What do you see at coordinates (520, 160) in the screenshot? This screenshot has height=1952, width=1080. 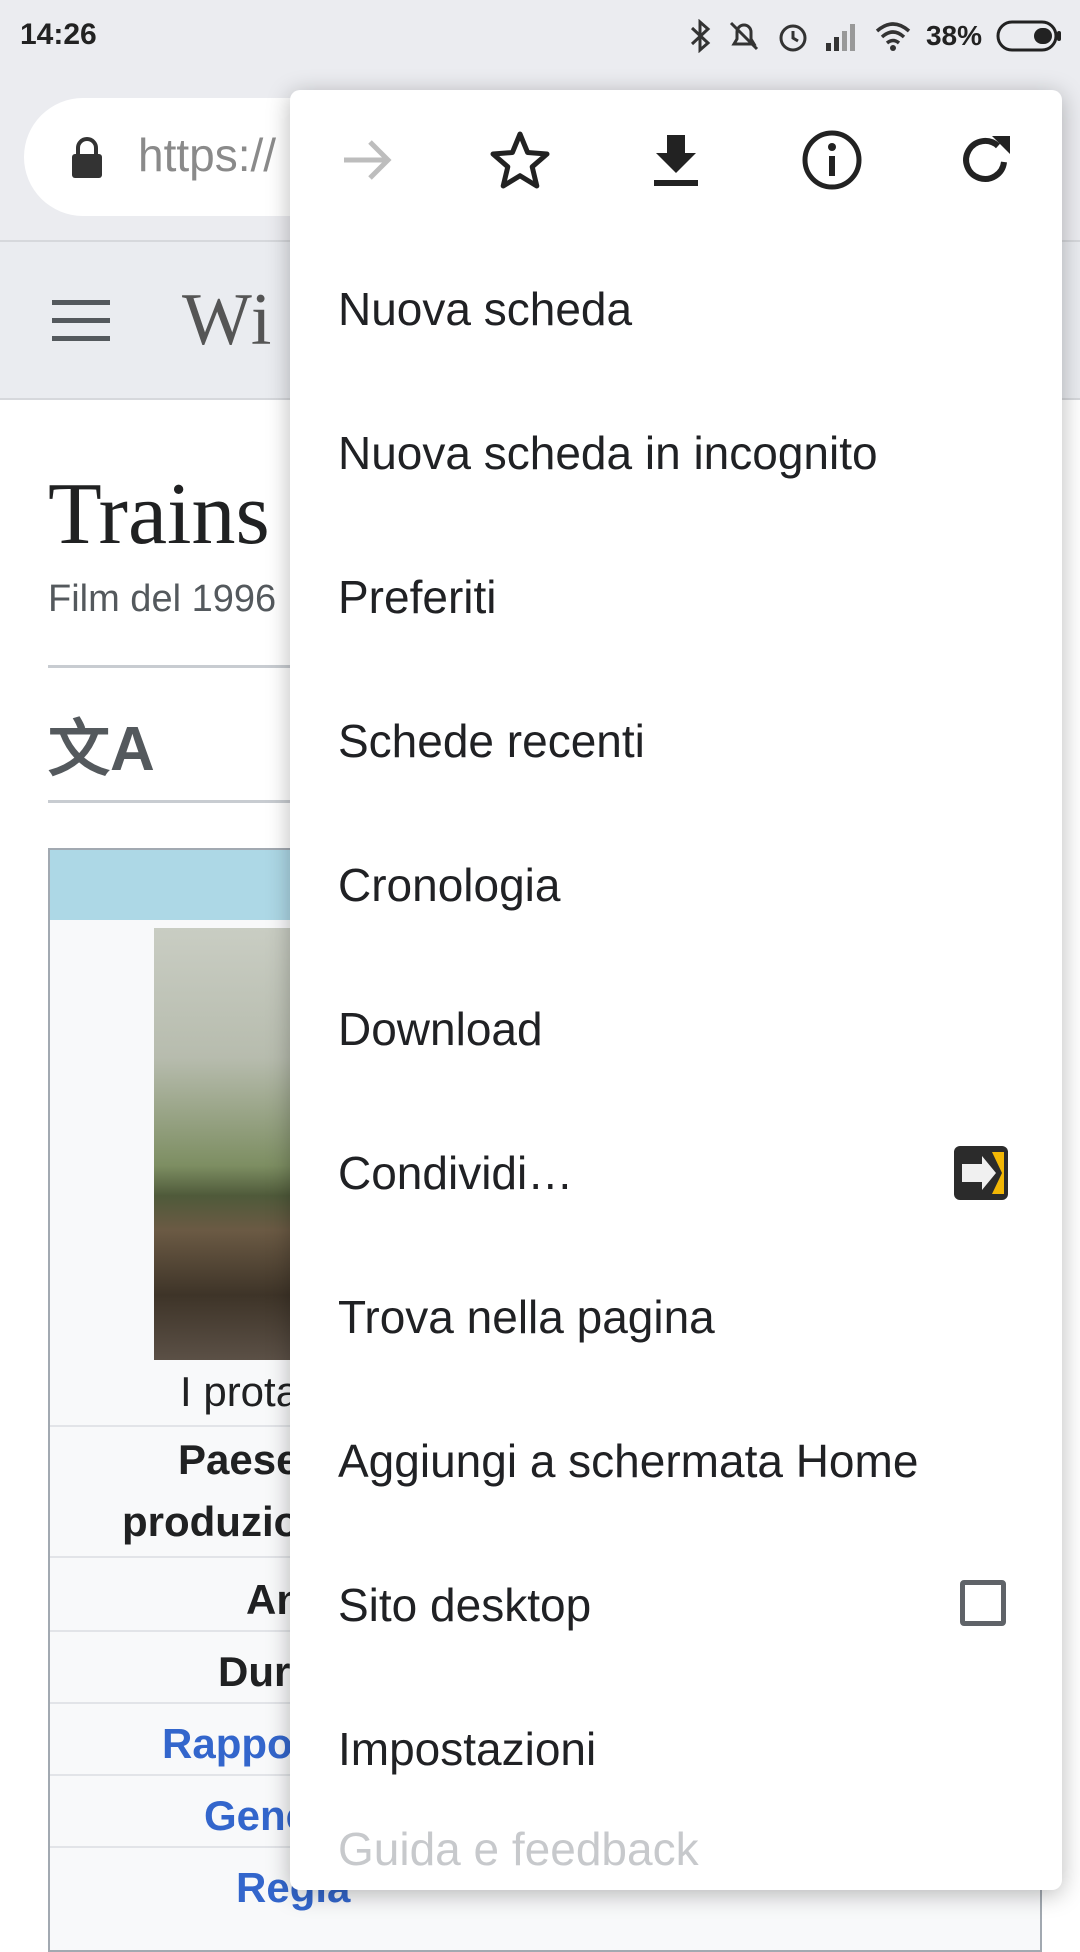 I see `star-icon` at bounding box center [520, 160].